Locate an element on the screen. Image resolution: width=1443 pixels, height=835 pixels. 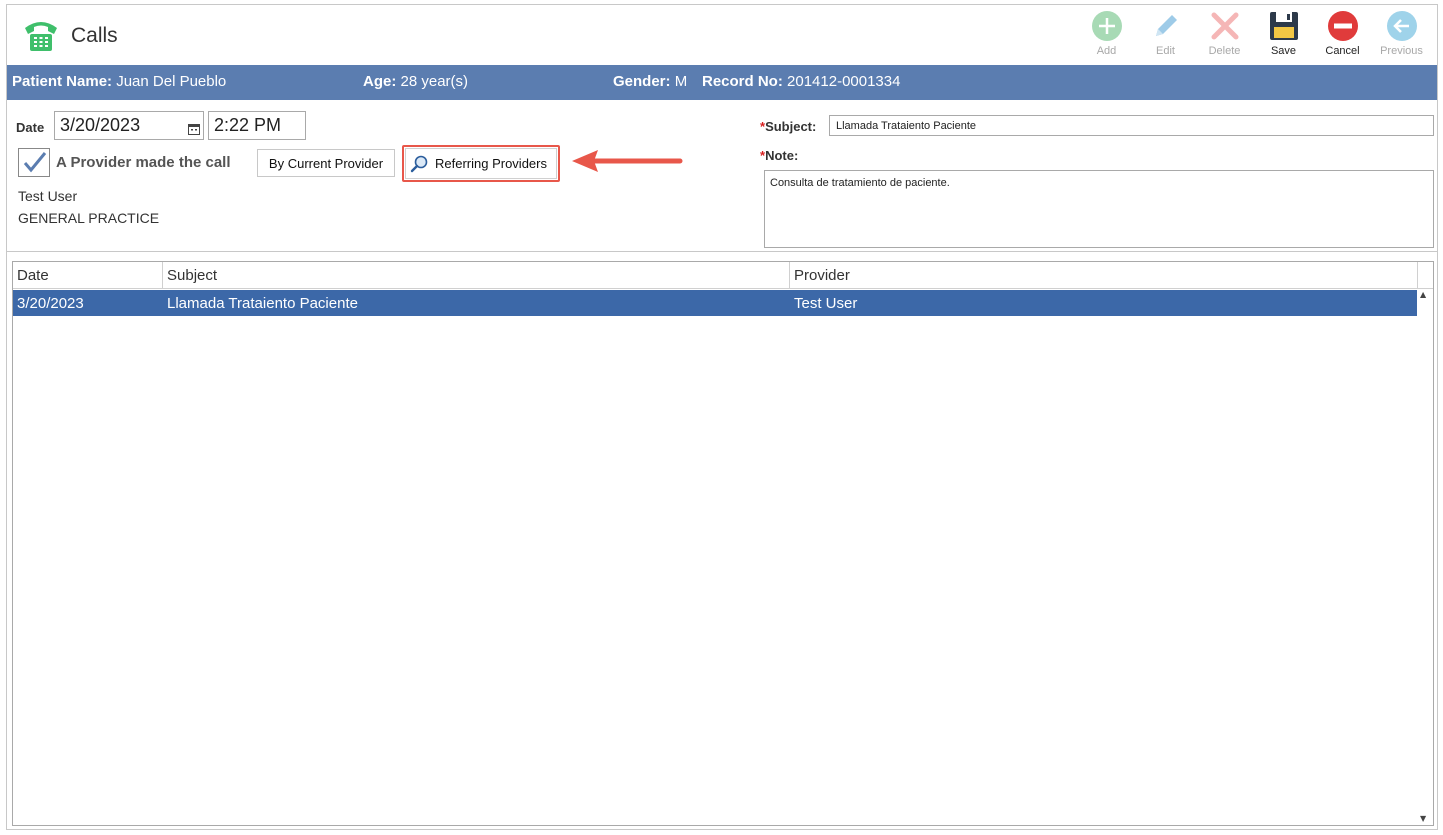
delete-button: Delete is located at coordinates (1224, 36).